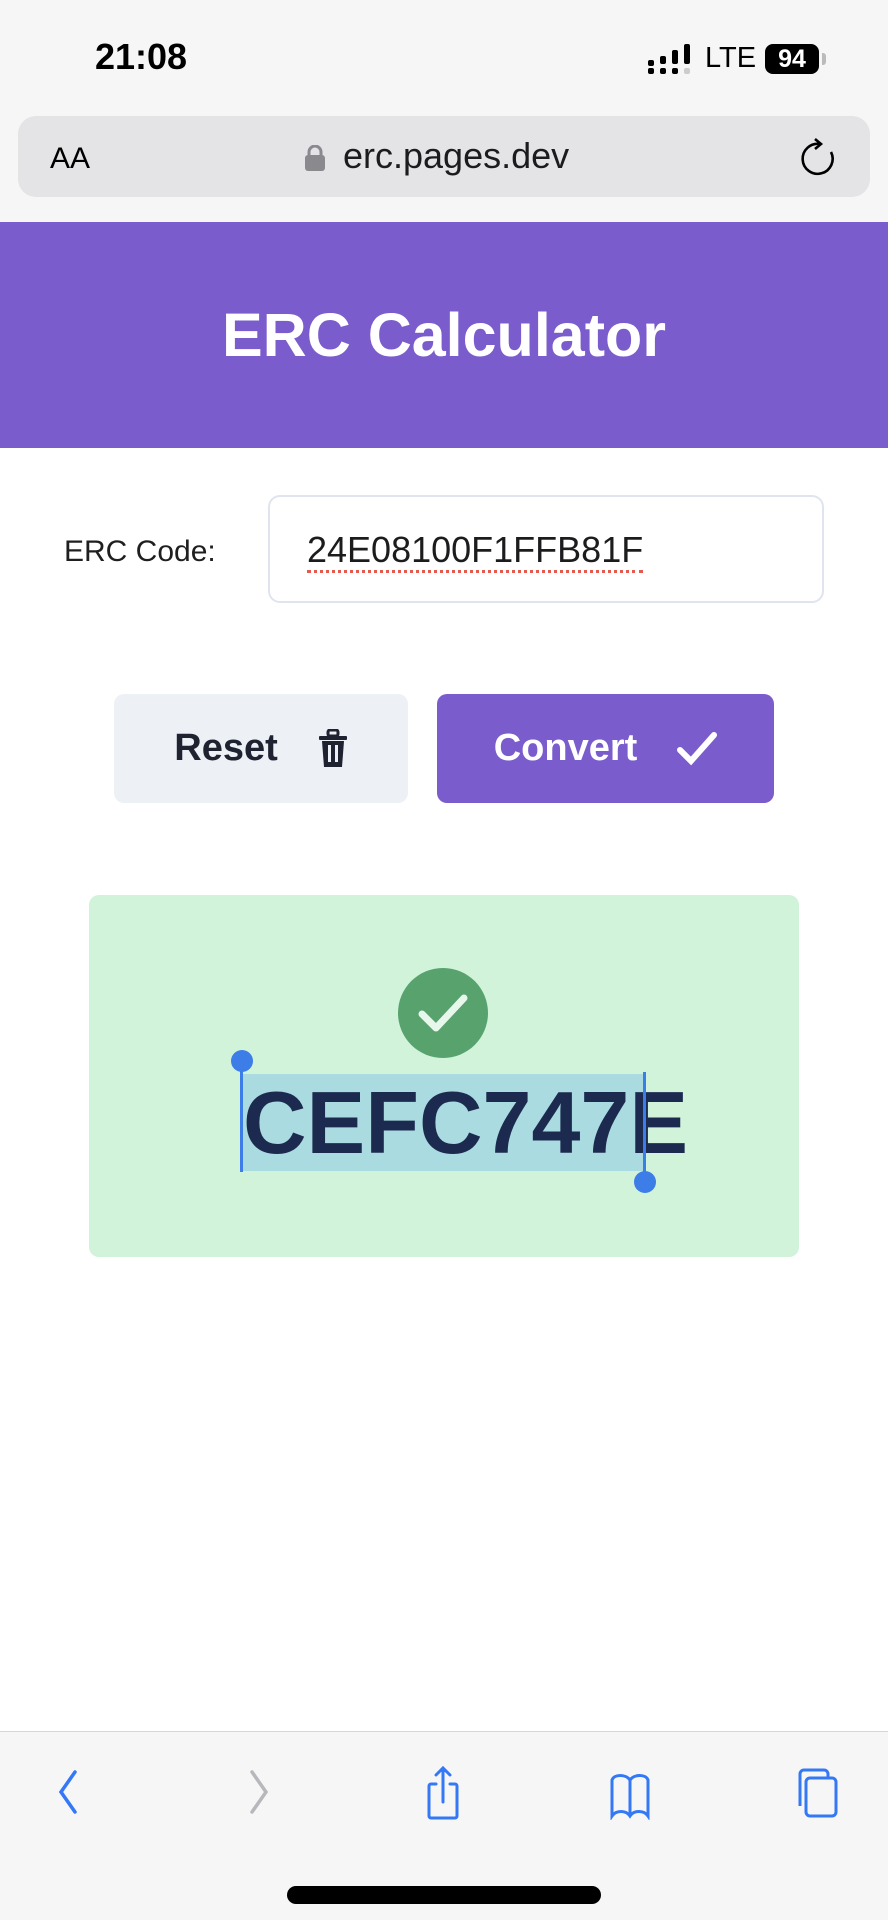  I want to click on result-code: CEFC747E, so click(465, 1122).